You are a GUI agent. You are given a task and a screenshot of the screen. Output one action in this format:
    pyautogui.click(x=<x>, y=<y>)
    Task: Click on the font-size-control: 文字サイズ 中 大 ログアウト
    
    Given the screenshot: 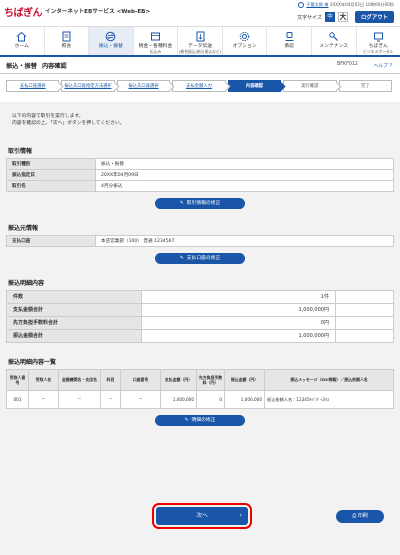 What is the action you would take?
    pyautogui.click(x=345, y=17)
    